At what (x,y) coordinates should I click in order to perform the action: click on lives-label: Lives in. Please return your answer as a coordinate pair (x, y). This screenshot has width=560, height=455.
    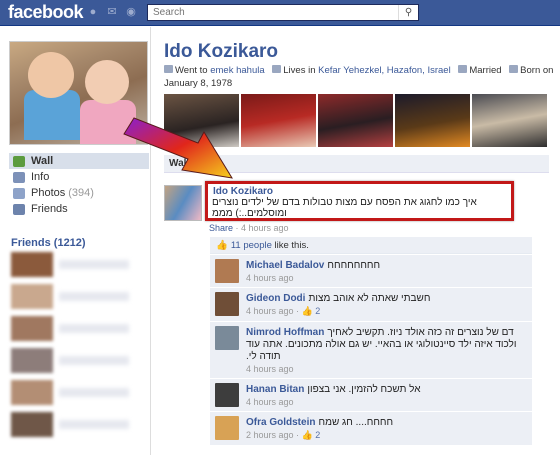
    Looking at the image, I should click on (299, 70).